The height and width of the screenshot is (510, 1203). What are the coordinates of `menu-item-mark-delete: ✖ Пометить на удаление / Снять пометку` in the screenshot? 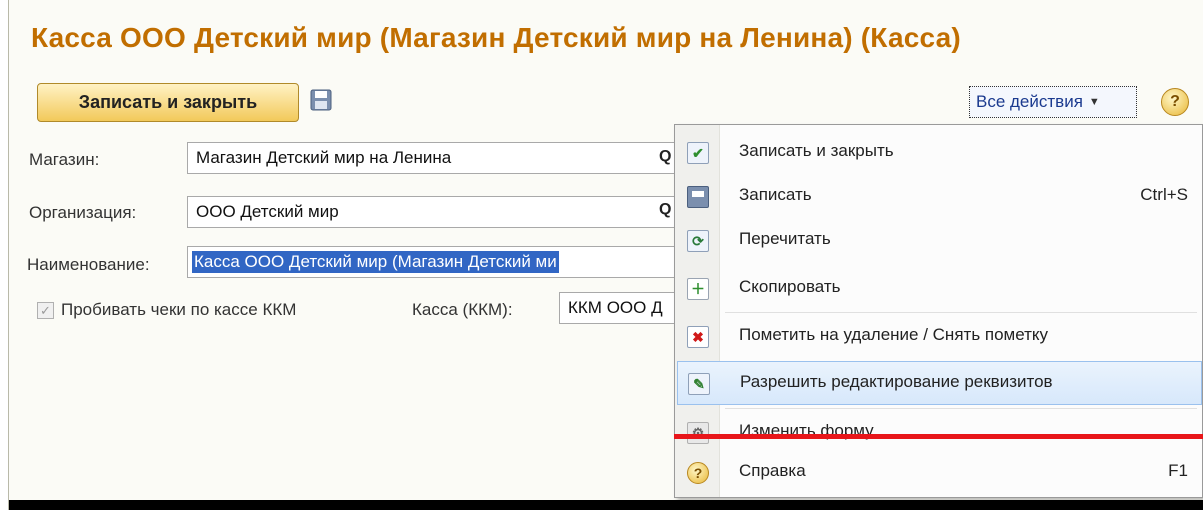 It's located at (939, 337).